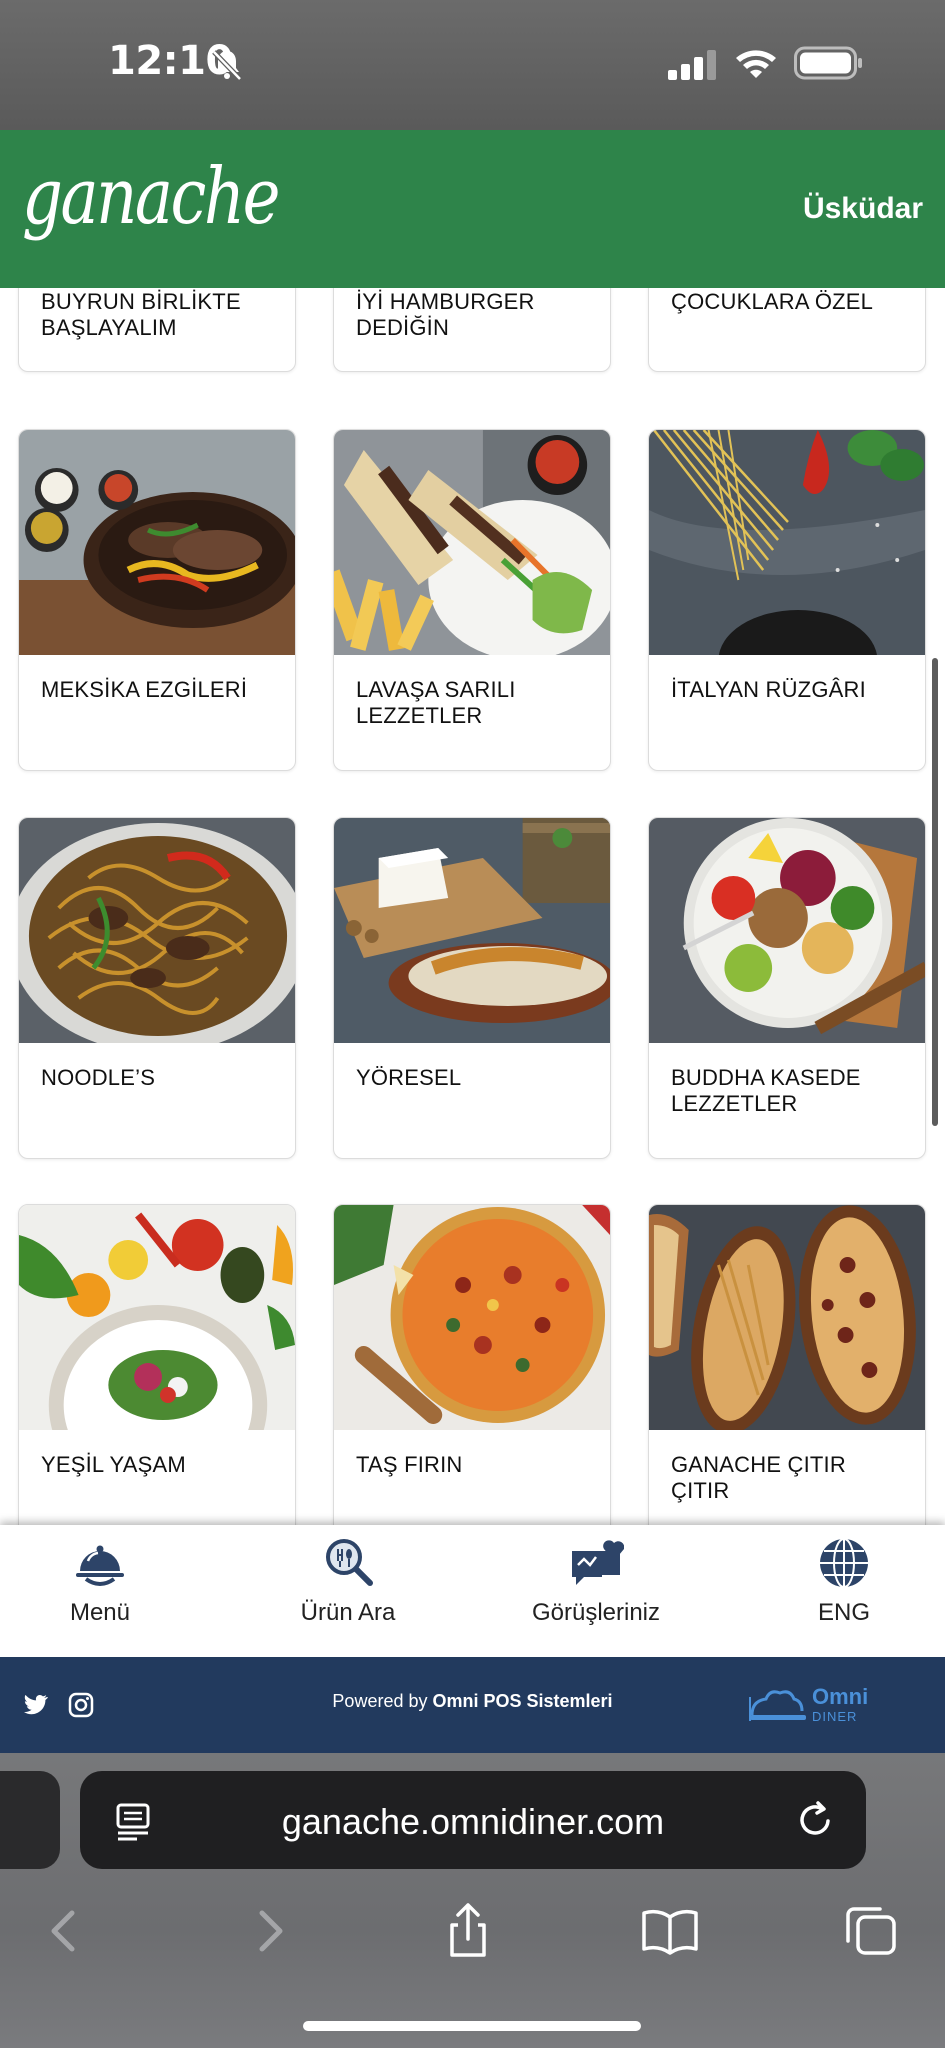  What do you see at coordinates (144, 689) in the screenshot?
I see `category-label: MEKSİKA EZGİLERİ` at bounding box center [144, 689].